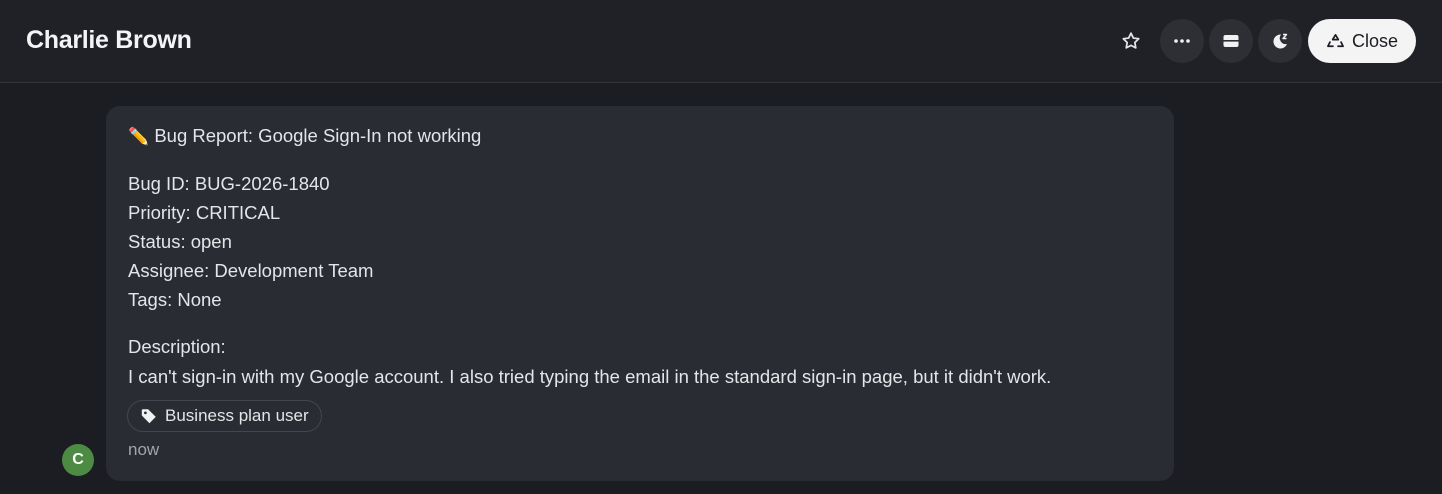 The width and height of the screenshot is (1442, 494). I want to click on archive-button, so click(1230, 41).